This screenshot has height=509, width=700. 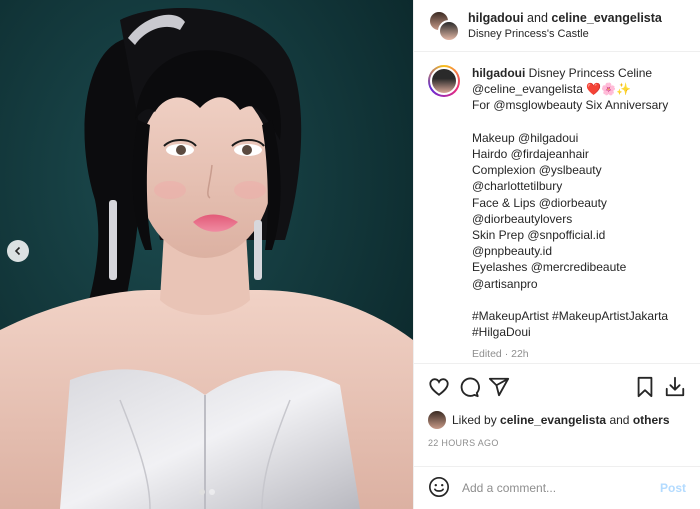 I want to click on chevron-left-icon, so click(x=17, y=251).